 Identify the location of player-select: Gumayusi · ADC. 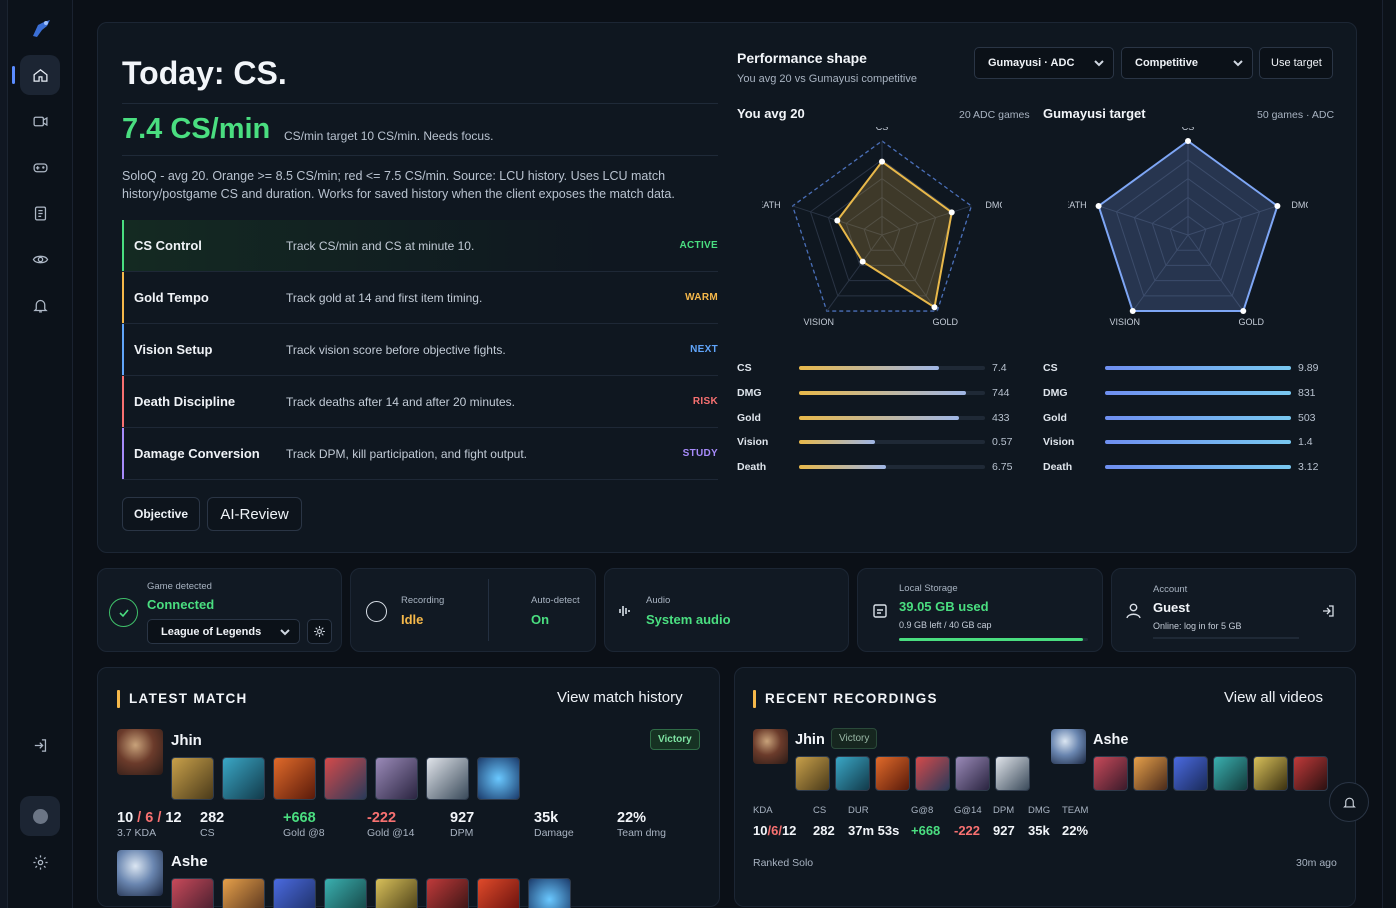
(1044, 63).